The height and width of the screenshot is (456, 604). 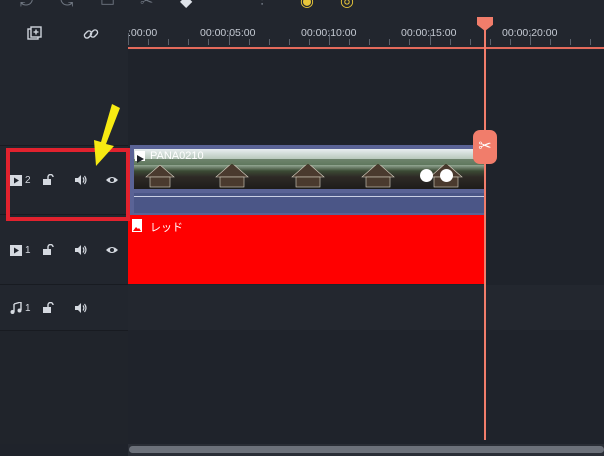 I want to click on color-clip-label: レッド, so click(x=166, y=228).